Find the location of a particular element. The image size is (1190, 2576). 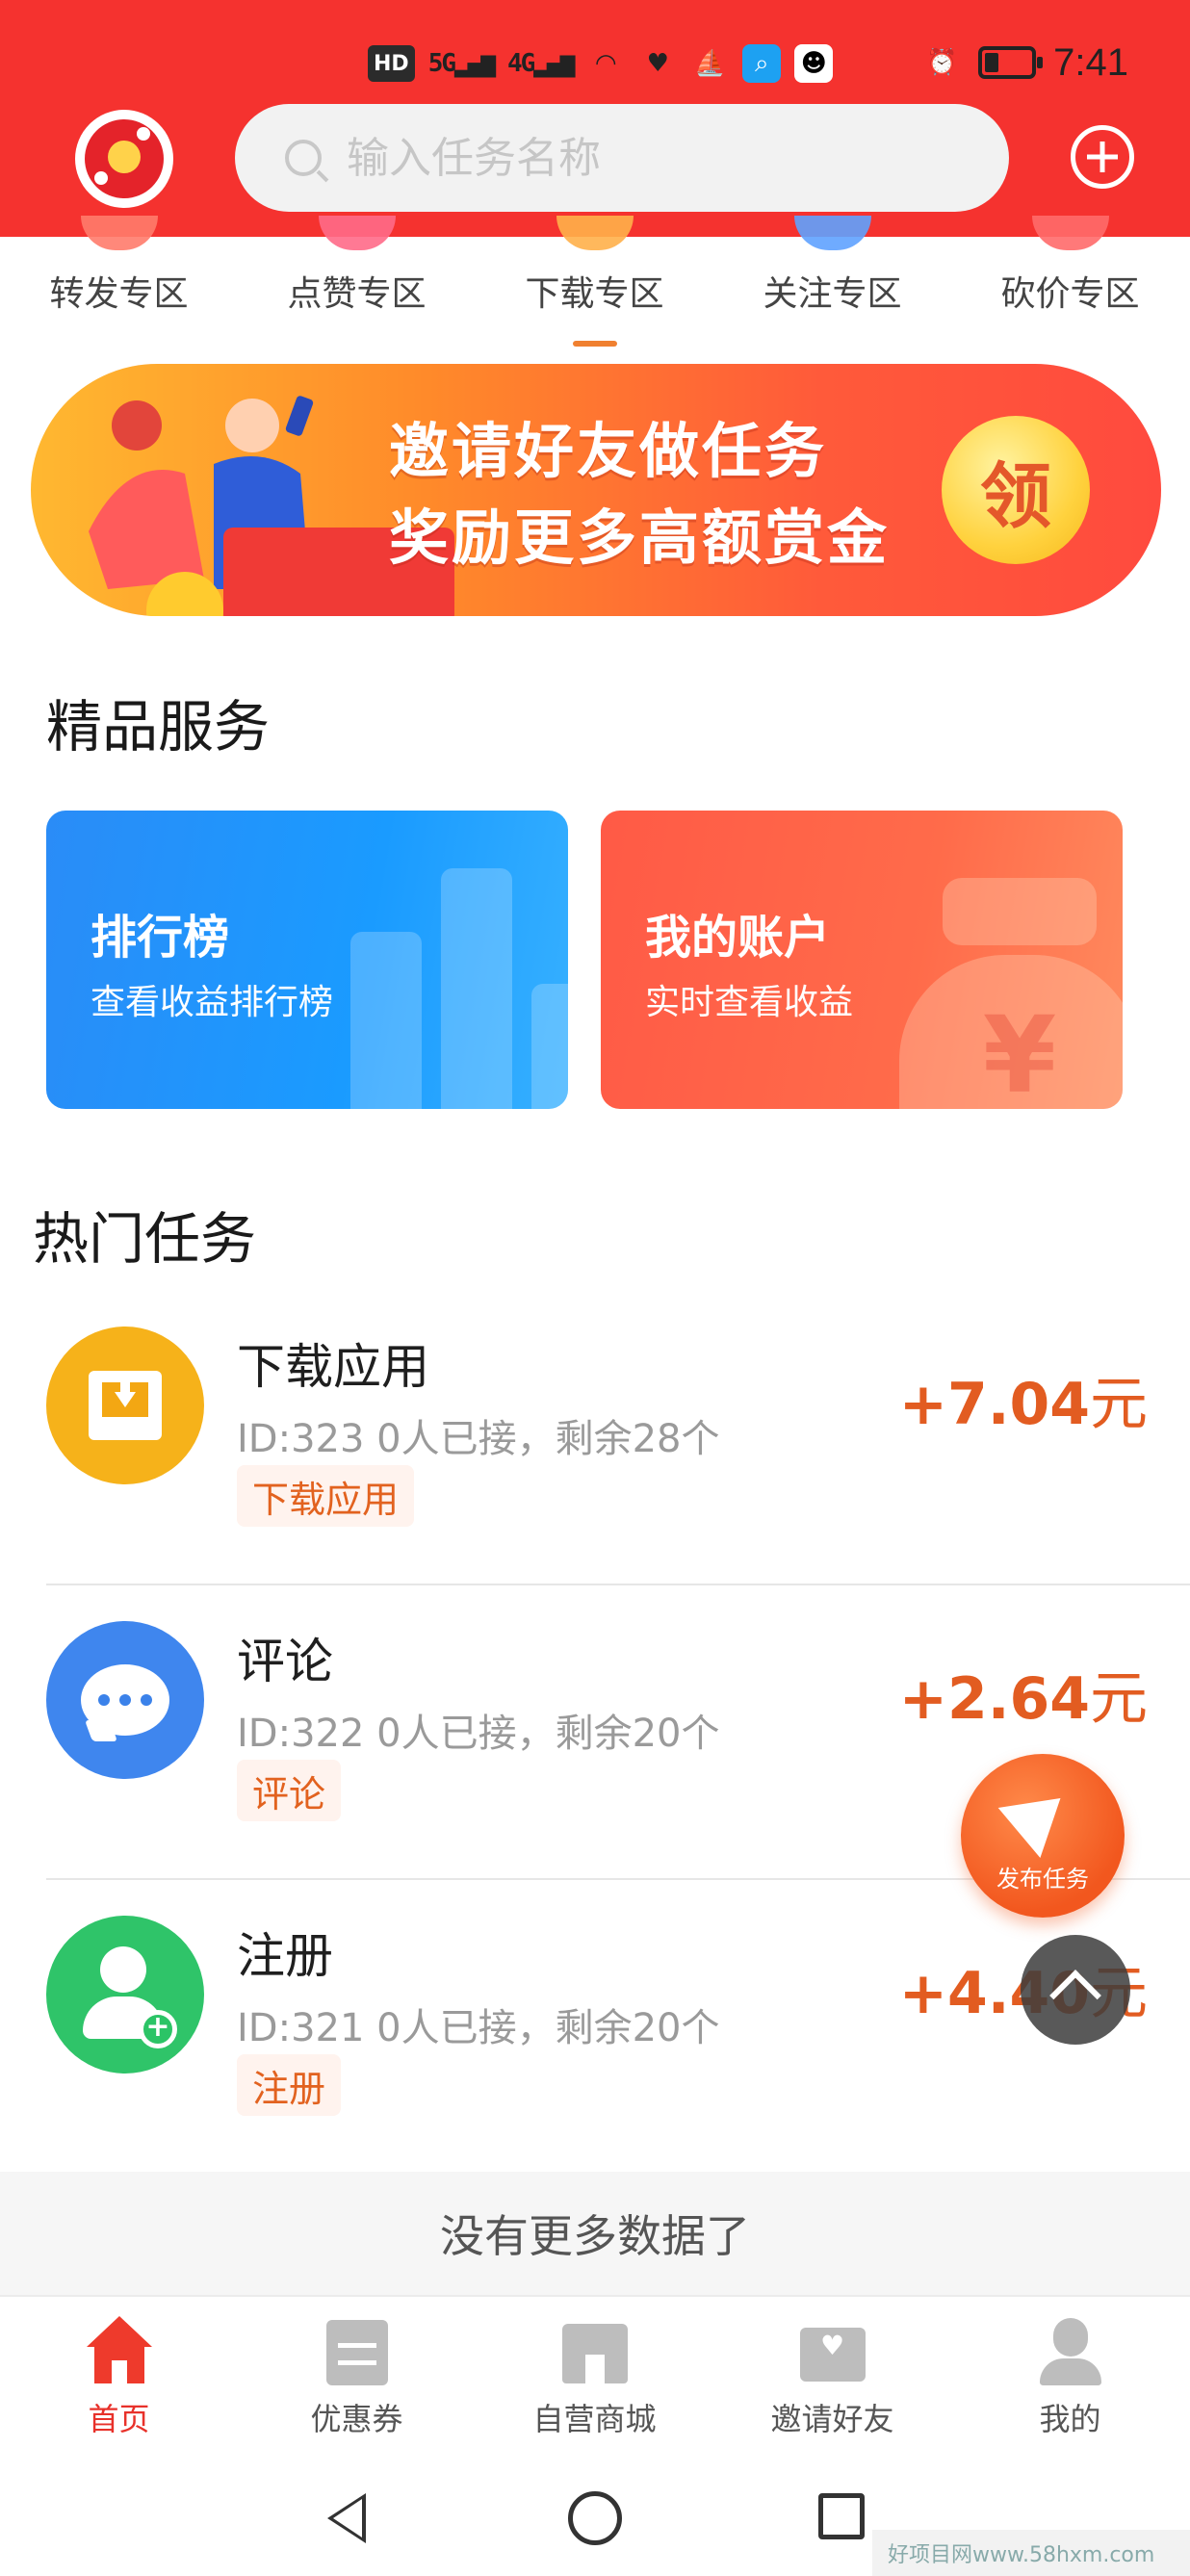

nav-home: 首页 is located at coordinates (119, 2379).